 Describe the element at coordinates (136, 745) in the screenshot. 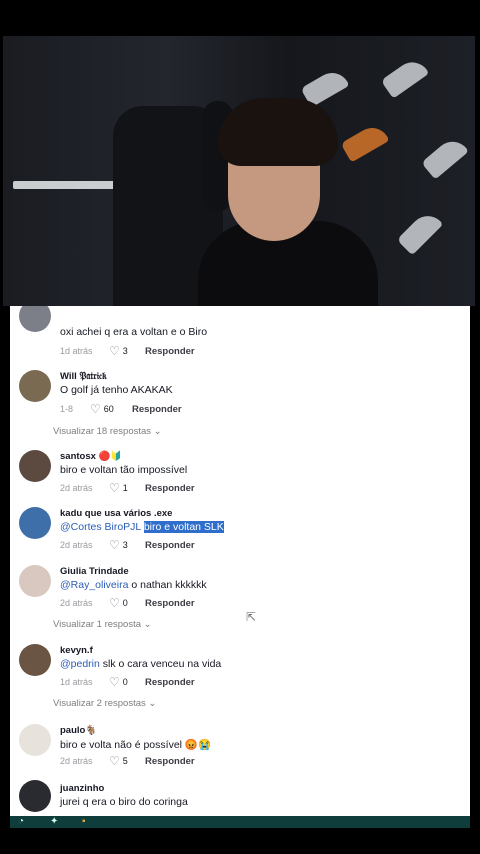

I see `comment-text: biro e volta não é possível 😡😭` at that location.